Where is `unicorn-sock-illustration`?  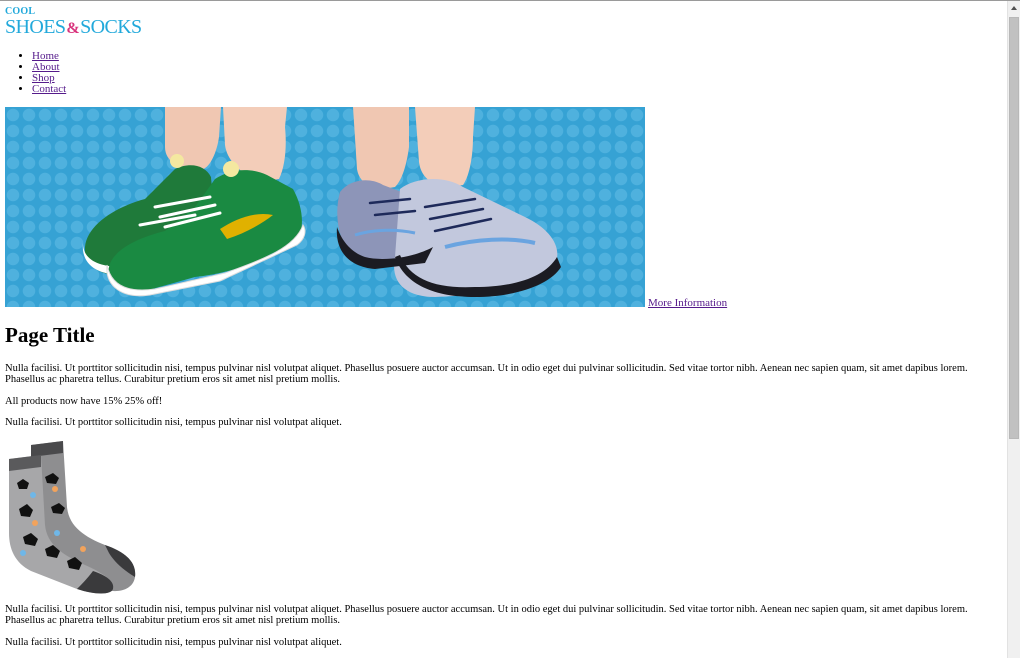
unicorn-sock-illustration is located at coordinates (72, 517).